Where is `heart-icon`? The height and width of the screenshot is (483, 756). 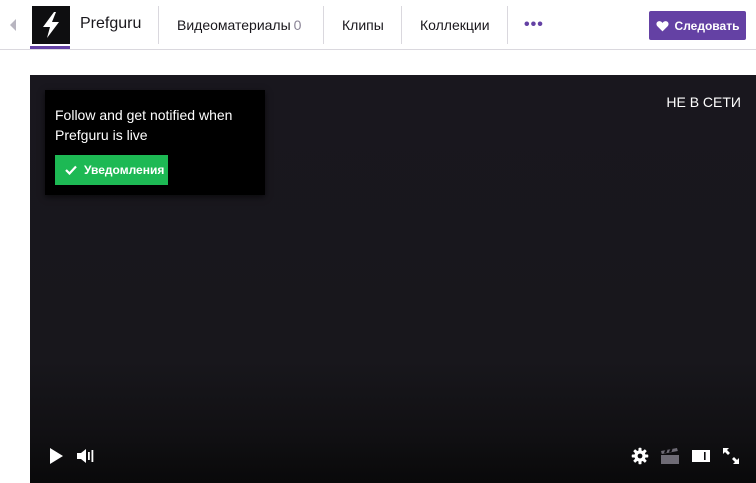
heart-icon is located at coordinates (662, 25).